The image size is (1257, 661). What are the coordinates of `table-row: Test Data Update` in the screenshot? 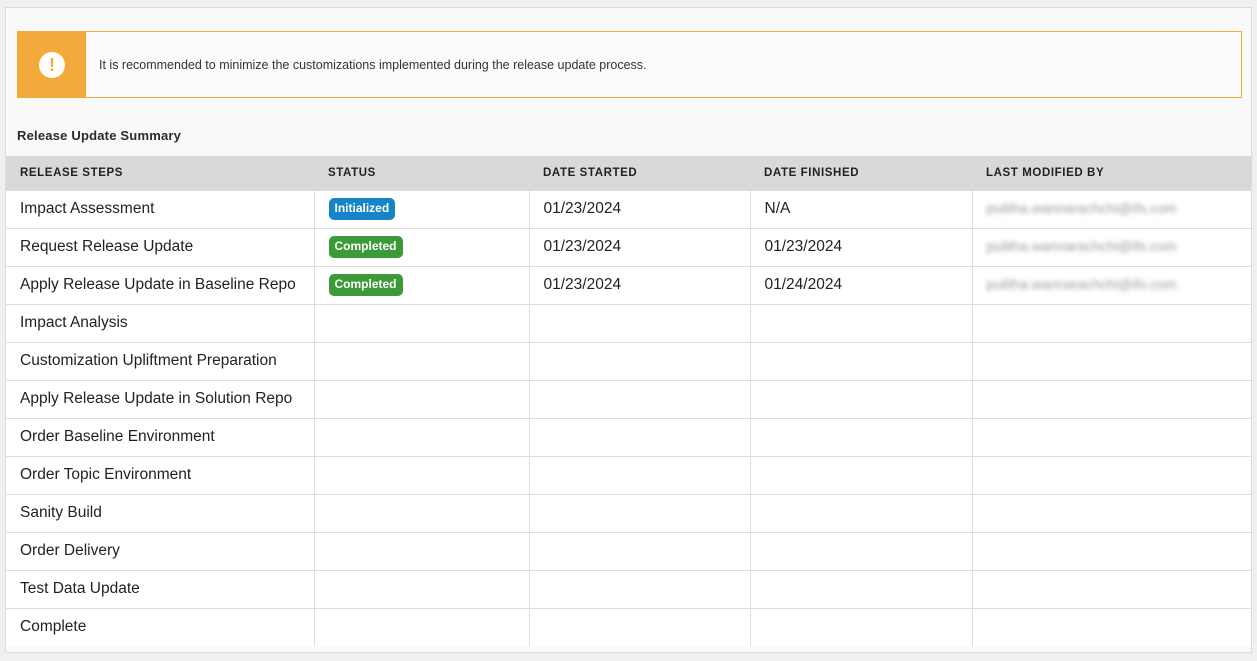 It's located at (628, 588).